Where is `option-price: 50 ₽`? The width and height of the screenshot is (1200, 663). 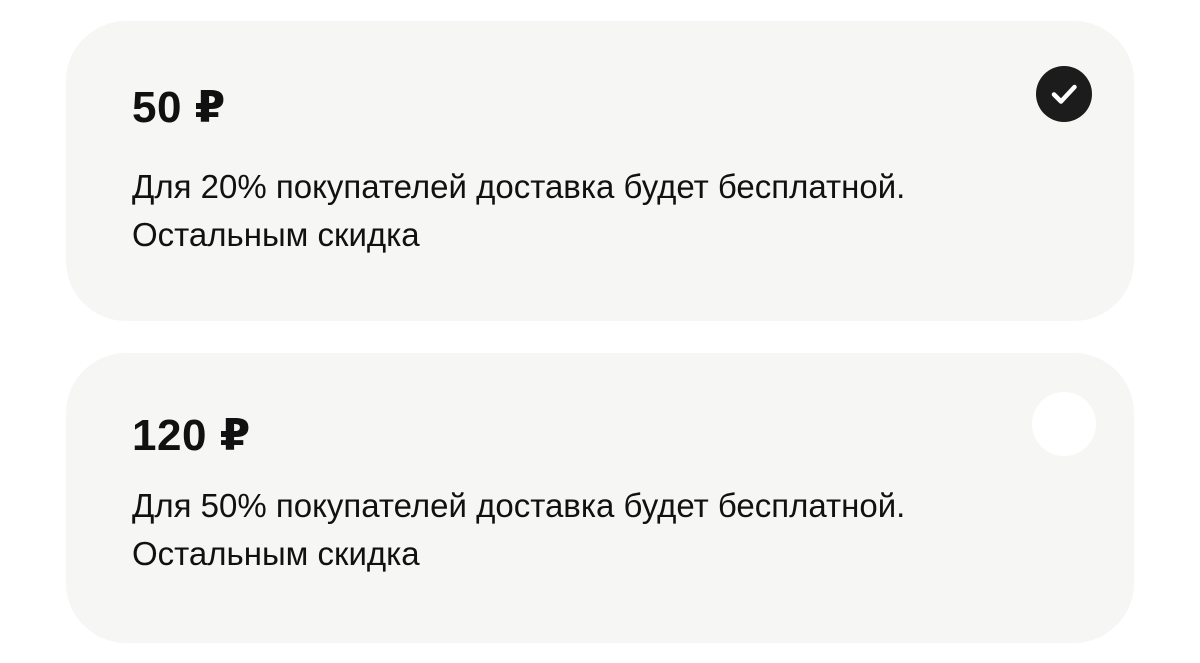 option-price: 50 ₽ is located at coordinates (179, 107).